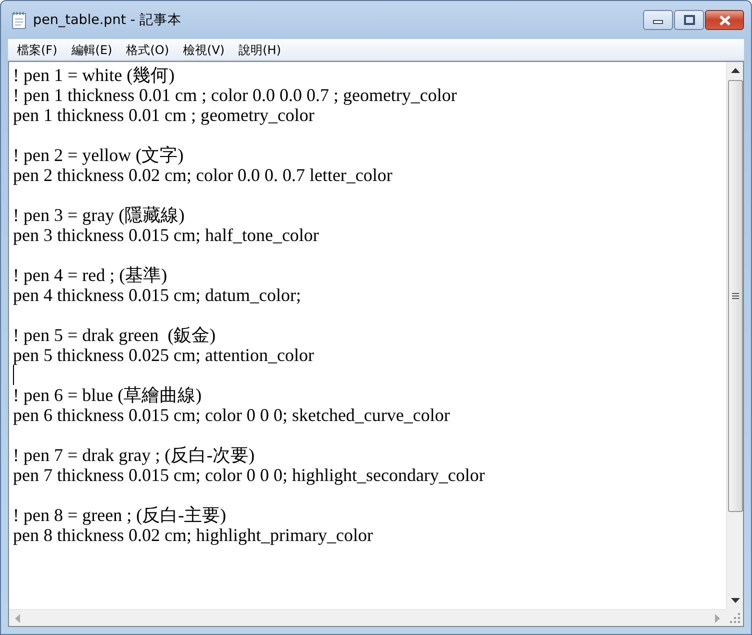  I want to click on notepad-icon, so click(19, 20).